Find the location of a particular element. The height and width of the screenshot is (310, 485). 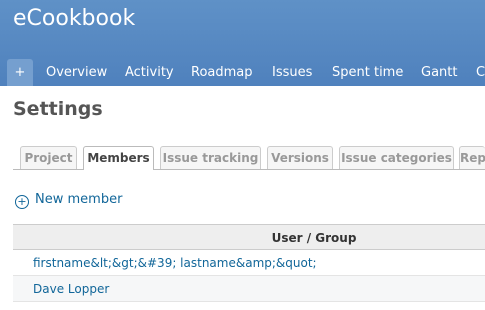

tab-members: Members is located at coordinates (118, 158).